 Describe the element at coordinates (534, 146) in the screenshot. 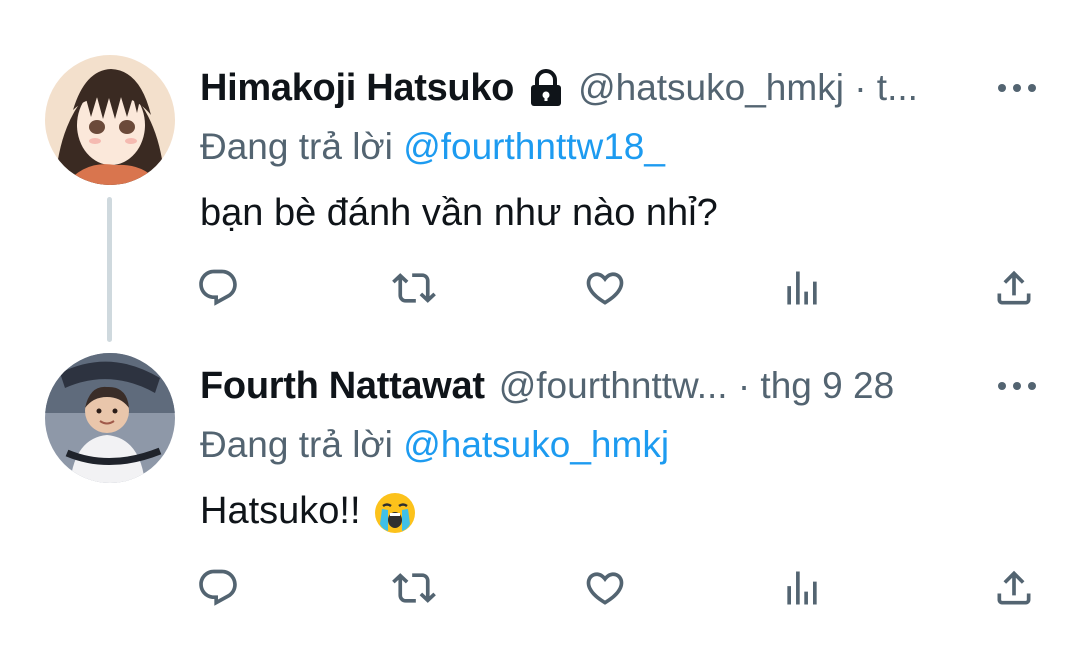

I see `mention-link: @fourthnttw18_` at that location.